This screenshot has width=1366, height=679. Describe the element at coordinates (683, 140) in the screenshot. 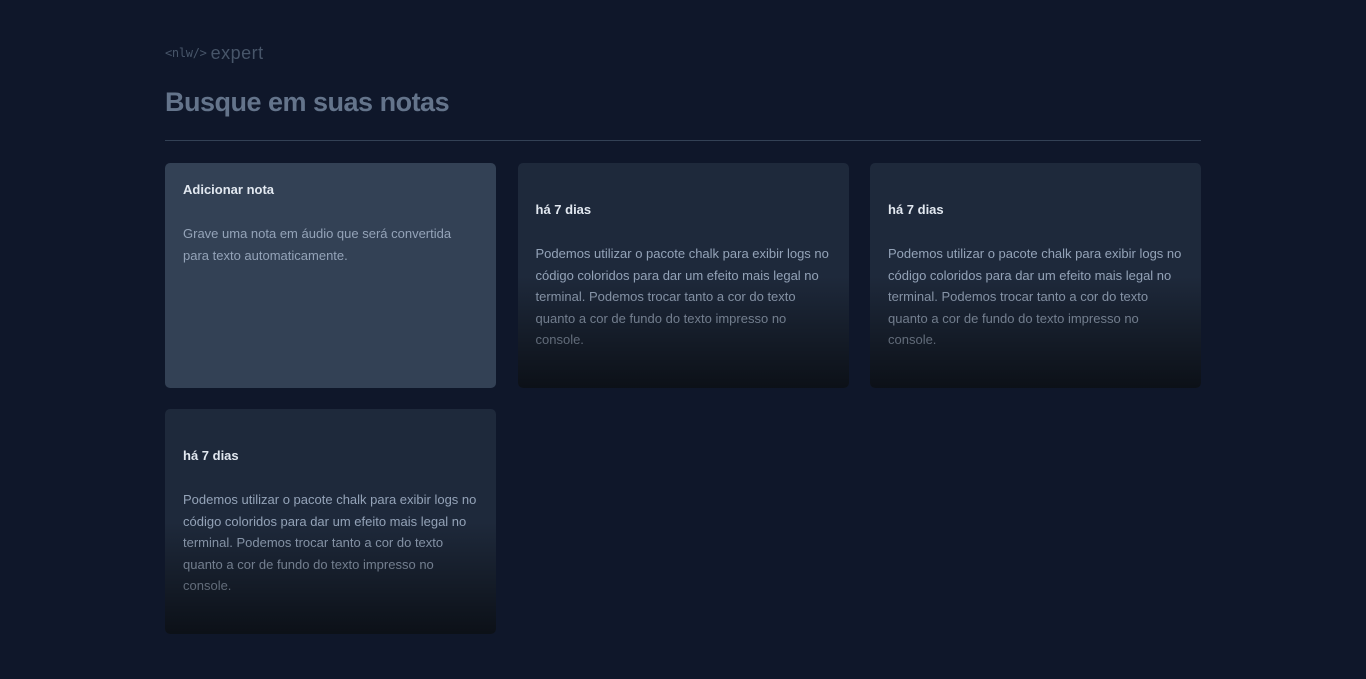

I see `divider` at that location.